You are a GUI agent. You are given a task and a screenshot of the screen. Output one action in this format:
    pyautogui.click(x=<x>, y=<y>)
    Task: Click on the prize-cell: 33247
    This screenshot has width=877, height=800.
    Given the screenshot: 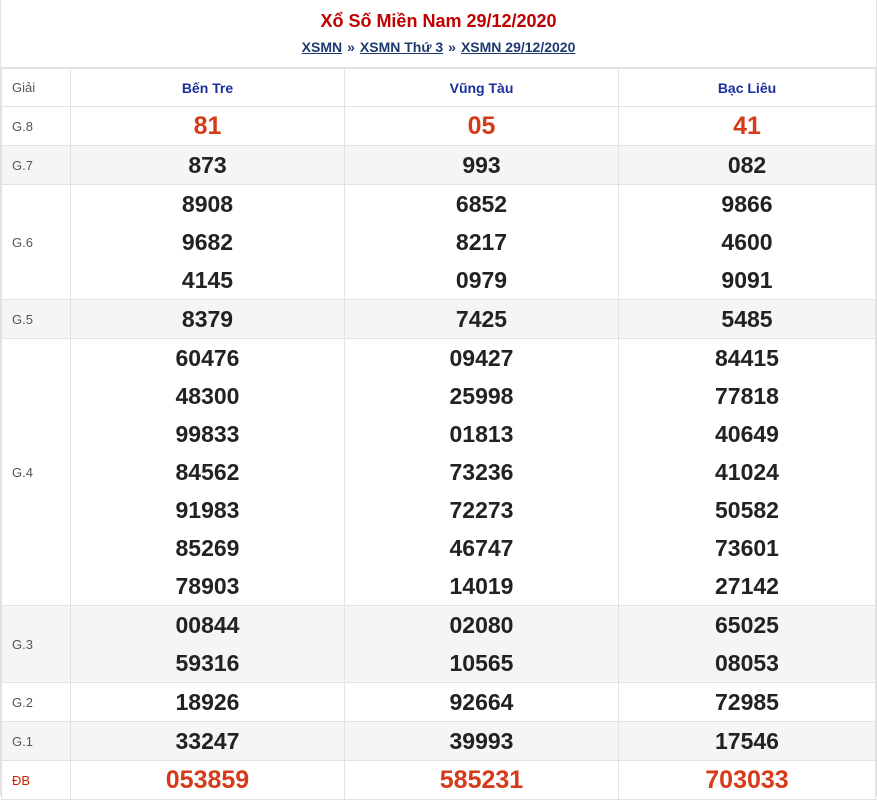 What is the action you would take?
    pyautogui.click(x=207, y=741)
    